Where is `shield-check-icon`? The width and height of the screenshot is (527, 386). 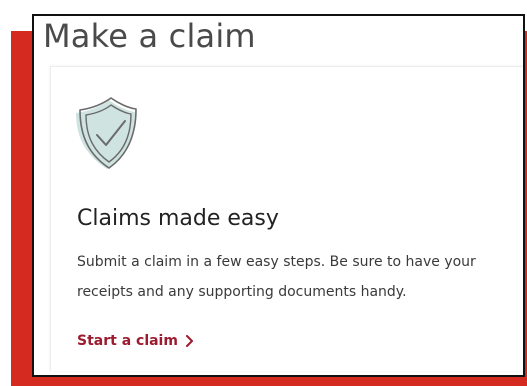 shield-check-icon is located at coordinates (106, 133).